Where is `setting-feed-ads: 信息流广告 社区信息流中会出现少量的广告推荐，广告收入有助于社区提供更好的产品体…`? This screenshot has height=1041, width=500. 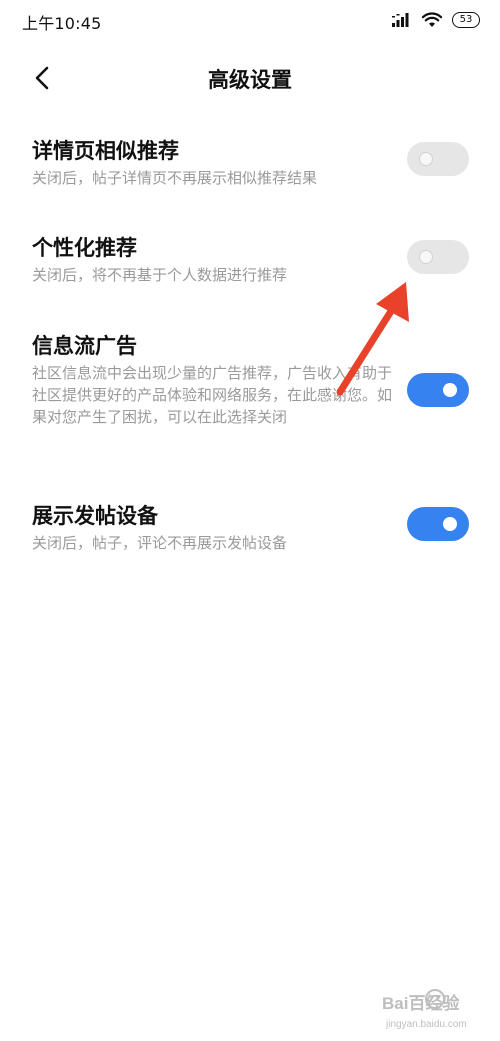 setting-feed-ads: 信息流广告 社区信息流中会出现少量的广告推荐，广告收入有助于社区提供更好的产品体… is located at coordinates (250, 395).